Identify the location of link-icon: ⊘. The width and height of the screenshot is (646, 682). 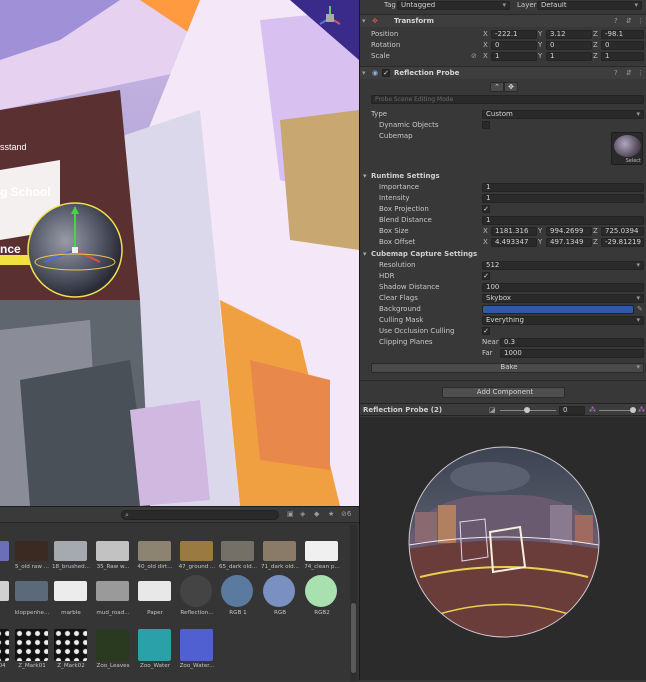
(474, 56).